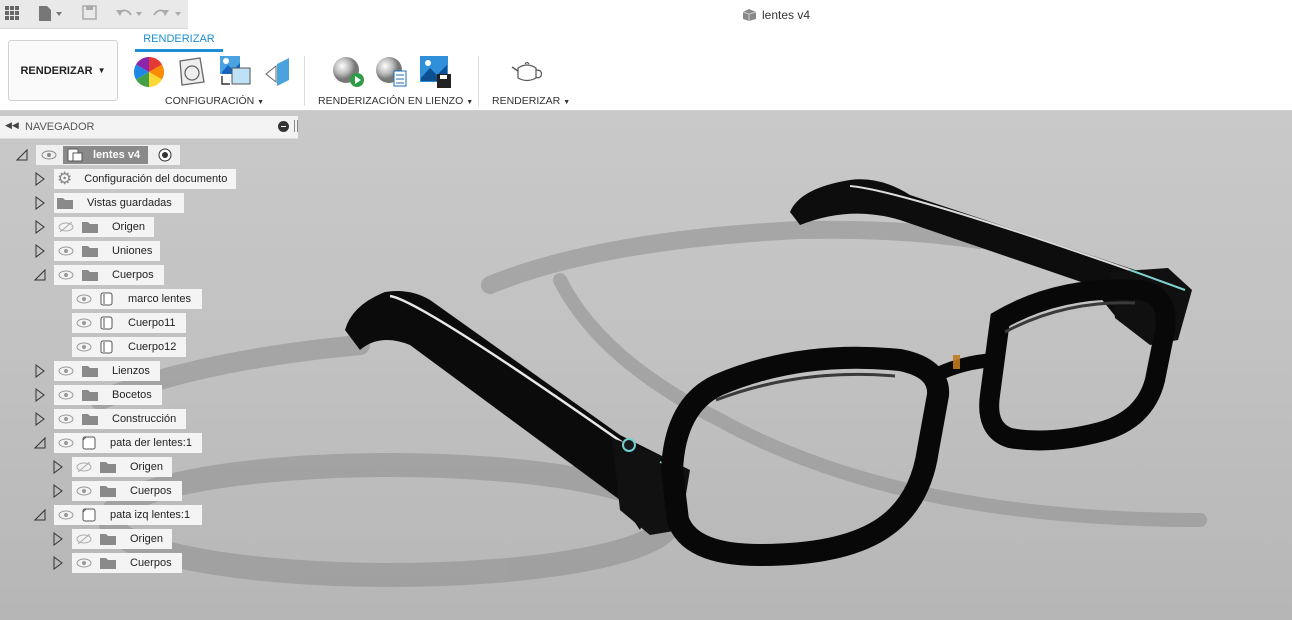 The image size is (1292, 620). I want to click on tree-label: pata der lentes:1, so click(151, 443).